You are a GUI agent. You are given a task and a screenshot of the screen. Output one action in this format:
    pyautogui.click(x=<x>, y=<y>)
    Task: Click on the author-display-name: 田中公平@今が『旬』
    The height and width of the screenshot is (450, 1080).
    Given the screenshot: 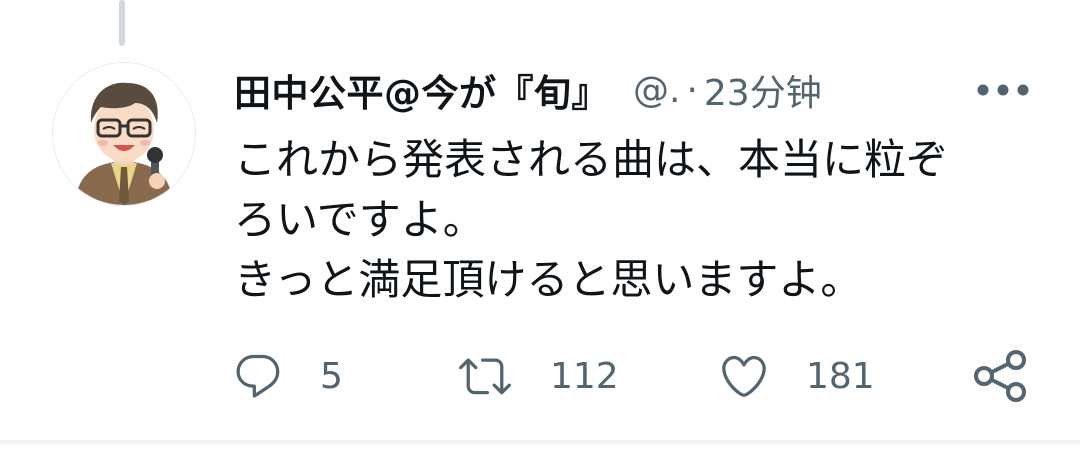 What is the action you would take?
    pyautogui.click(x=421, y=90)
    